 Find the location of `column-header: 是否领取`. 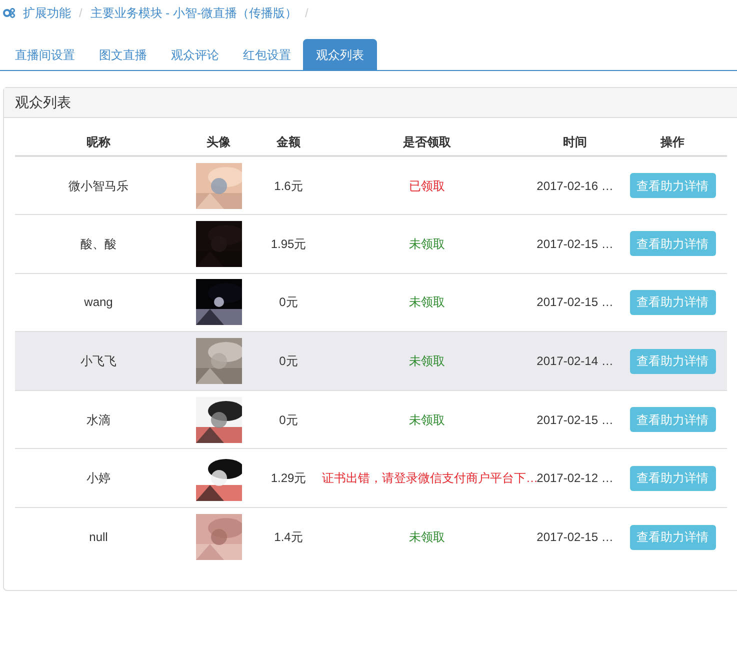

column-header: 是否领取 is located at coordinates (427, 142).